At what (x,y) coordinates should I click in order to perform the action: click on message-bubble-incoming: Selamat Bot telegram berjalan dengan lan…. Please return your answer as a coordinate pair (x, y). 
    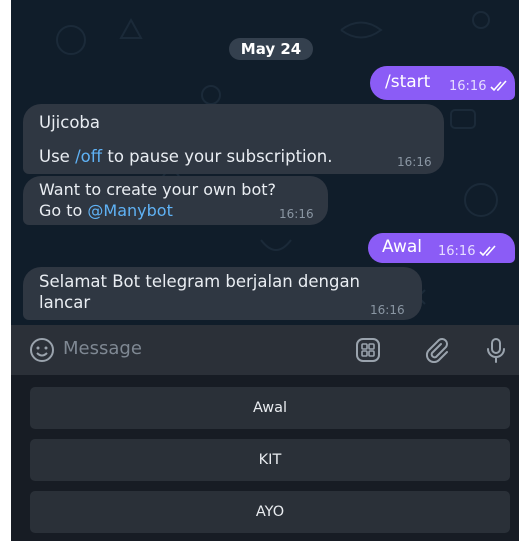
    Looking at the image, I should click on (222, 293).